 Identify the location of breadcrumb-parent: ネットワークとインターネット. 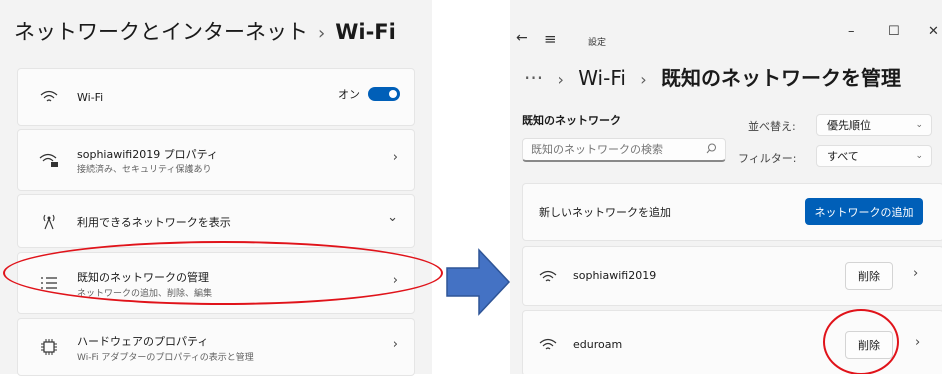
(161, 32).